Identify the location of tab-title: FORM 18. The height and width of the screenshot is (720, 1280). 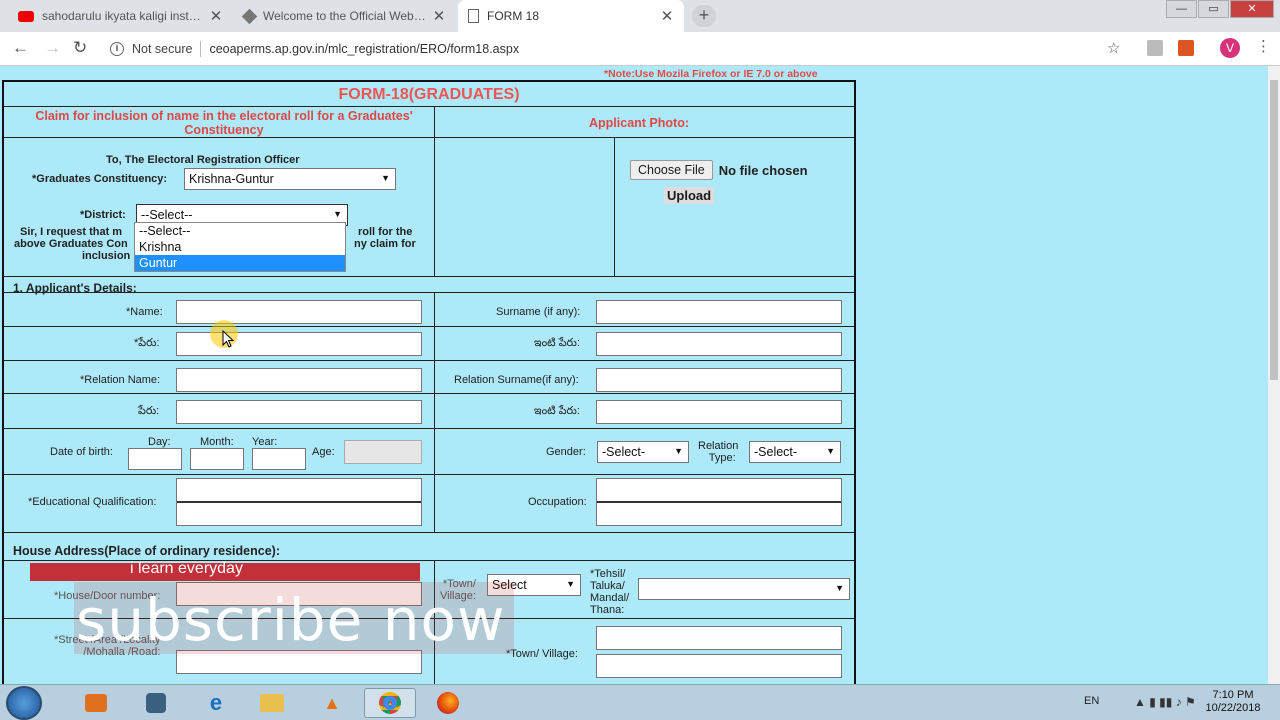
(513, 16).